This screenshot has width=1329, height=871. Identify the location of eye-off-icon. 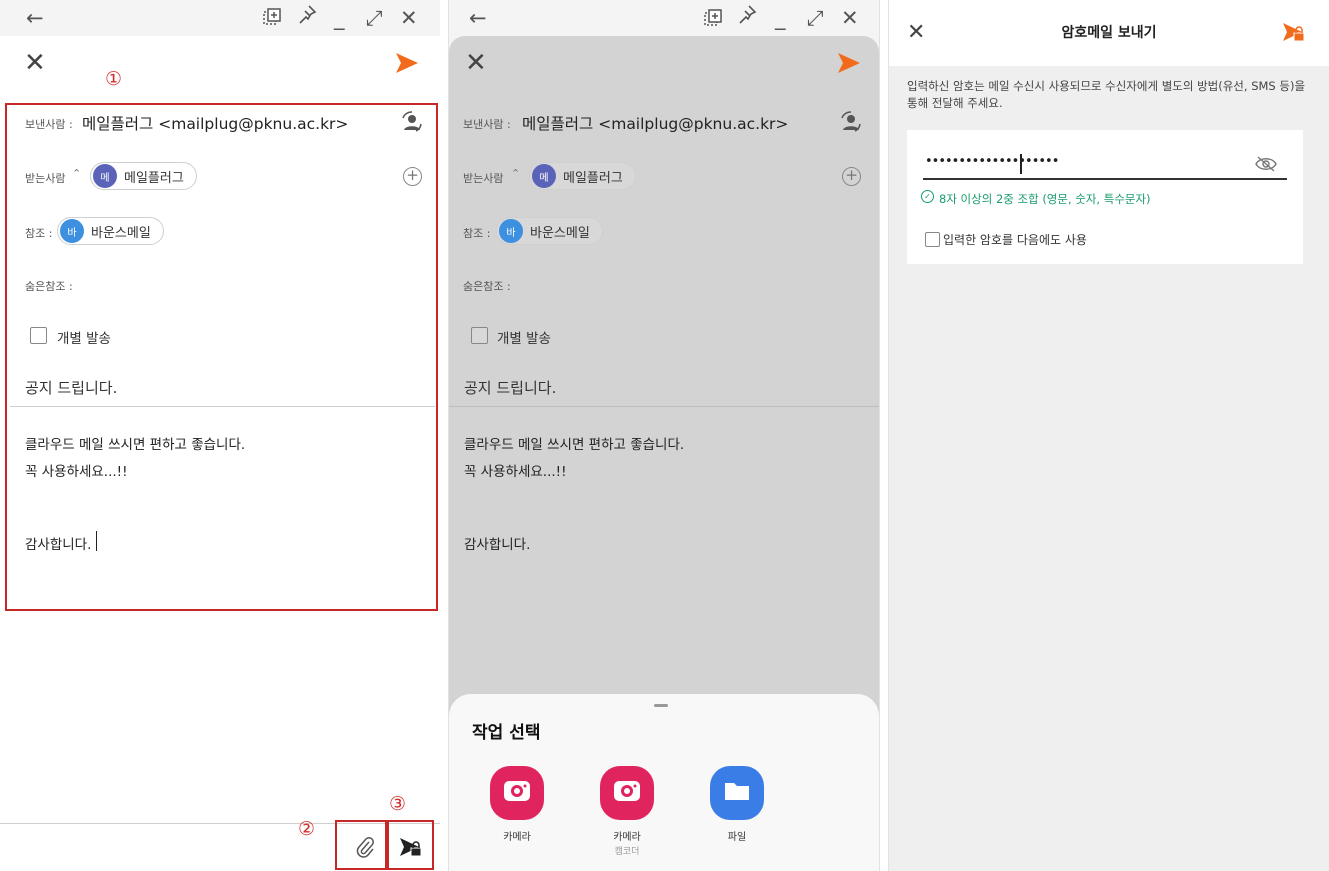
(1266, 166).